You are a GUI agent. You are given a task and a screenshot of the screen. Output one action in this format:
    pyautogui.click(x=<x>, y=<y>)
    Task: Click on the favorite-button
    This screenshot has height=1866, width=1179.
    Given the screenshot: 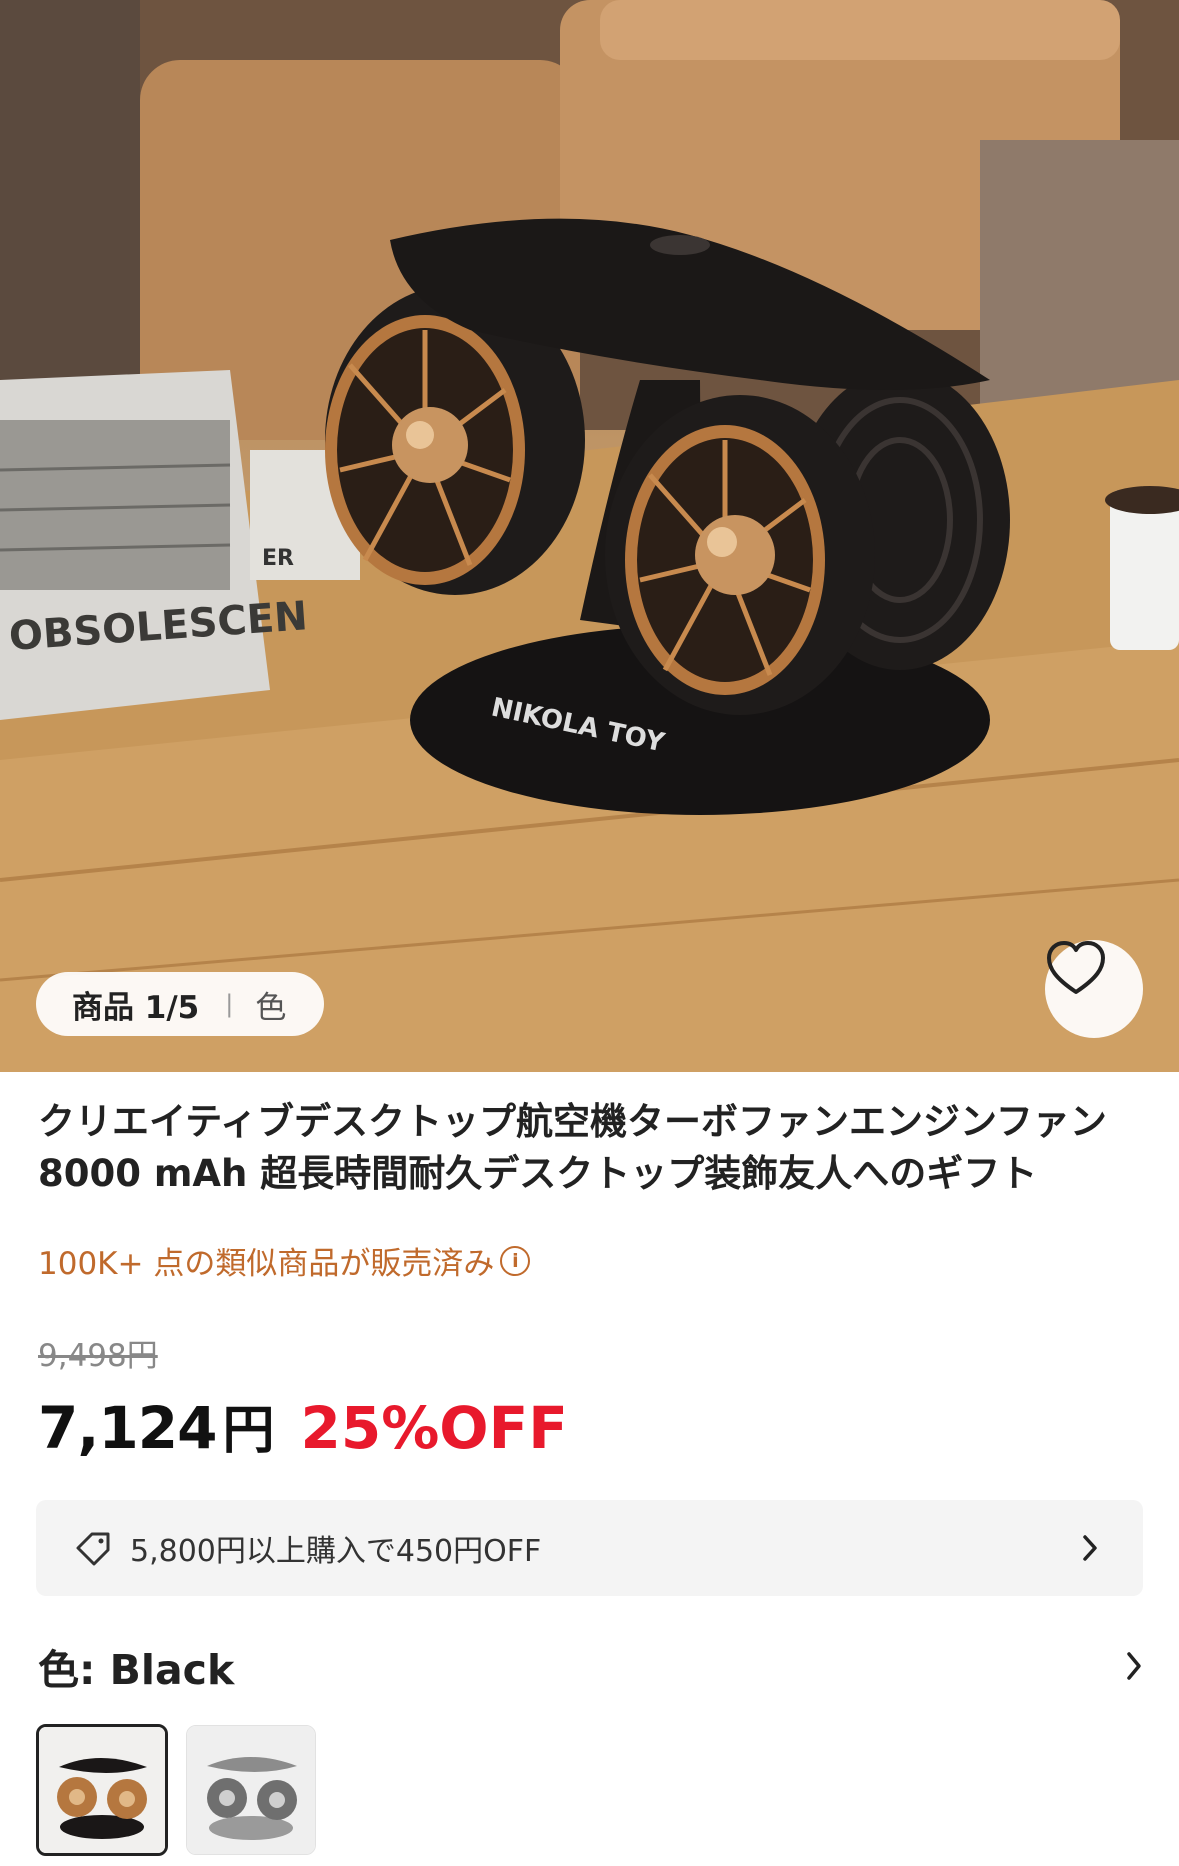 What is the action you would take?
    pyautogui.click(x=1094, y=989)
    